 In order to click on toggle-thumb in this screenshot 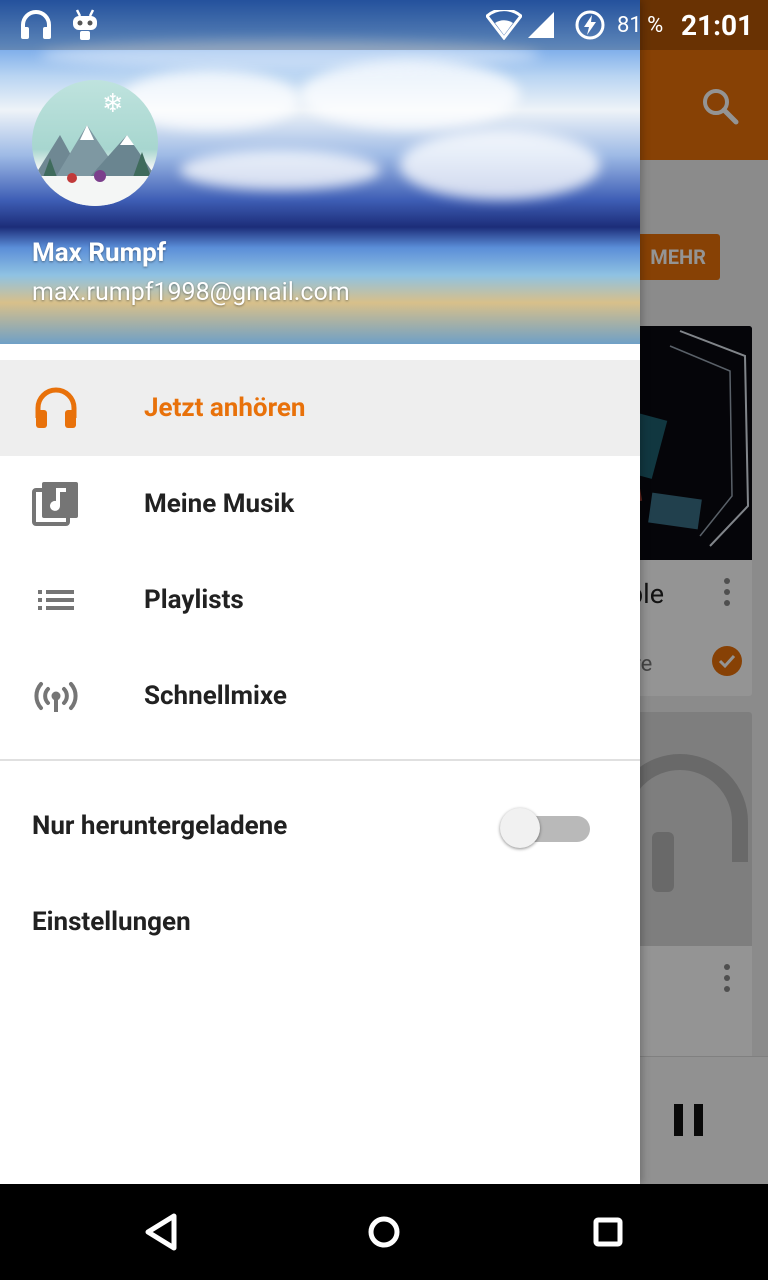, I will do `click(520, 828)`.